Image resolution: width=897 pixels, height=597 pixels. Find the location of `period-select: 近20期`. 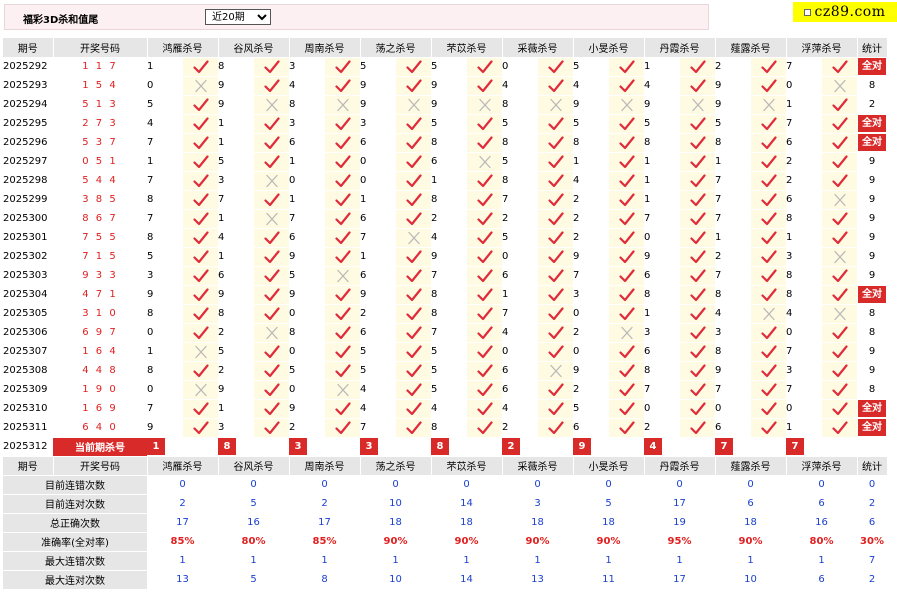

period-select: 近20期 is located at coordinates (238, 17).